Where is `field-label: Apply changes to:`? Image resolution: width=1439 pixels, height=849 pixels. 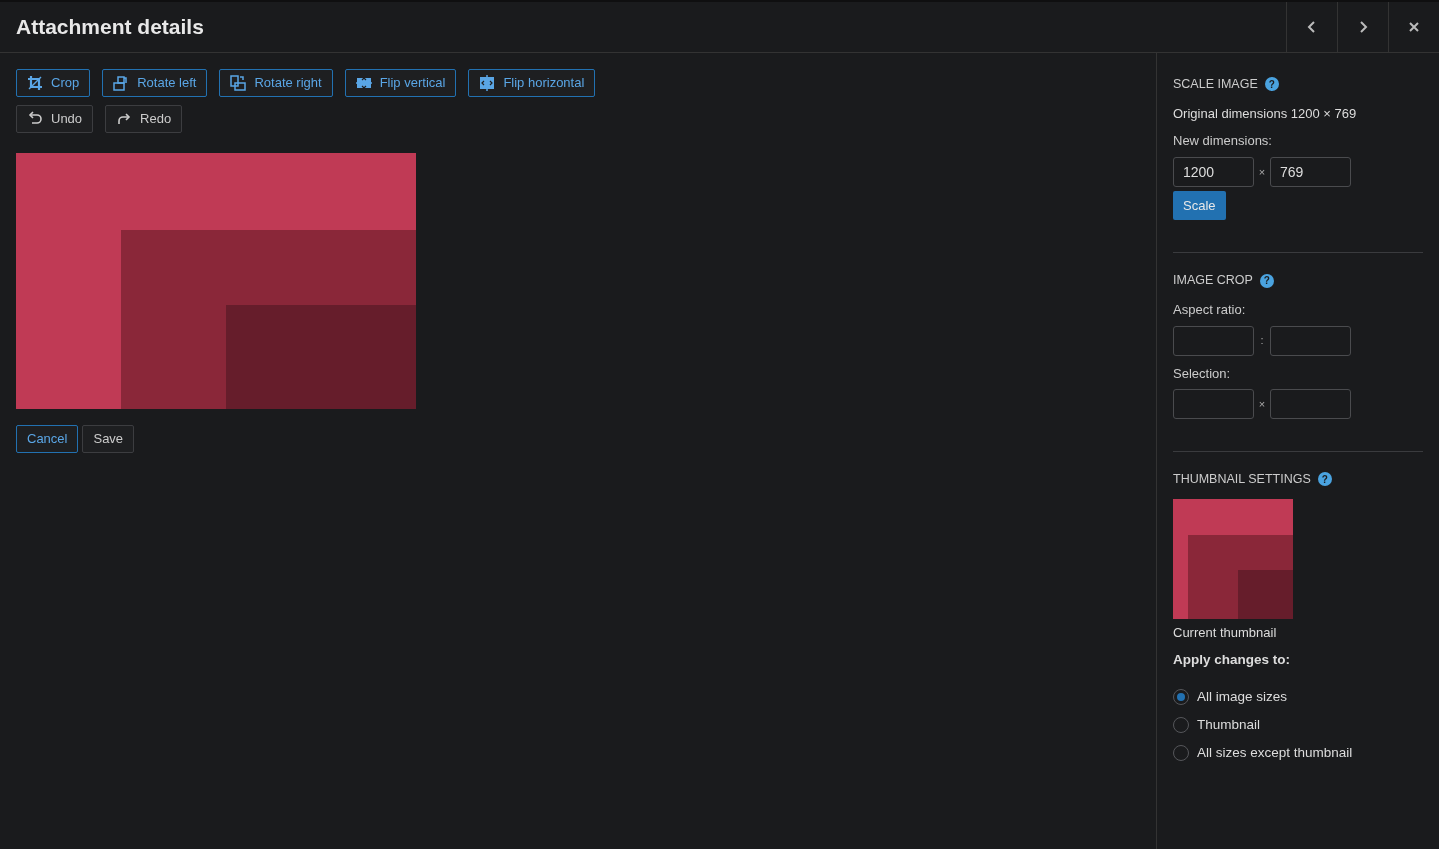
field-label: Apply changes to: is located at coordinates (1232, 660).